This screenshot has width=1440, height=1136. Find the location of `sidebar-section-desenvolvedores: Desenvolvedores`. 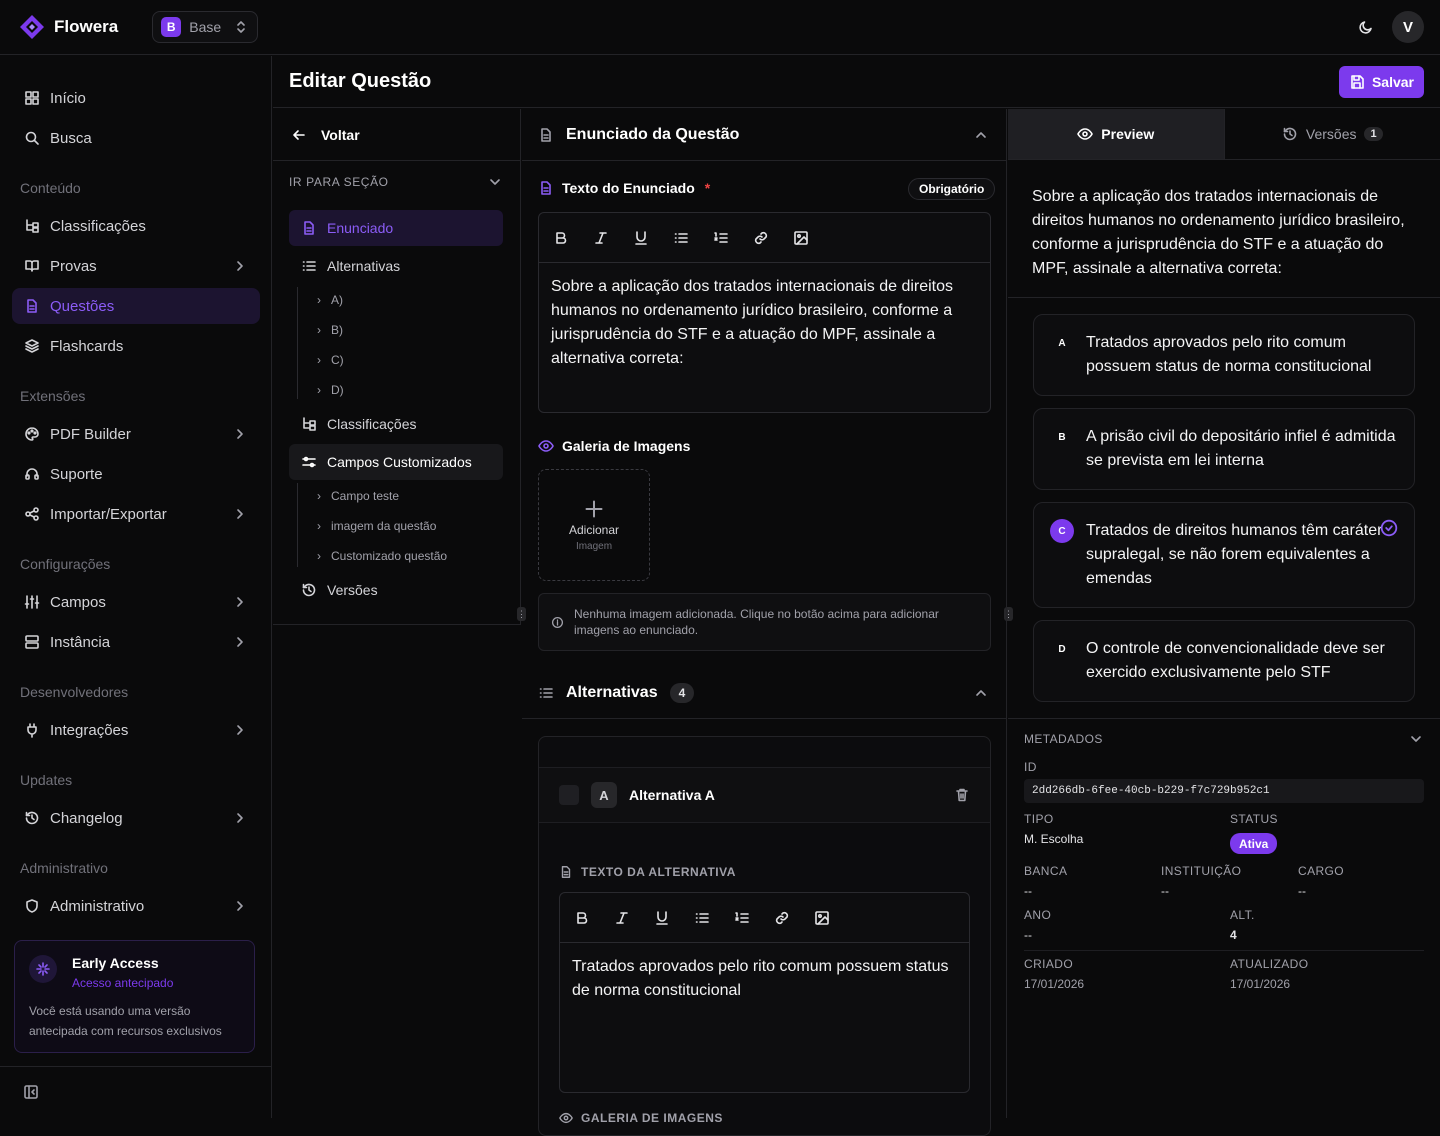

sidebar-section-desenvolvedores: Desenvolvedores is located at coordinates (74, 692).